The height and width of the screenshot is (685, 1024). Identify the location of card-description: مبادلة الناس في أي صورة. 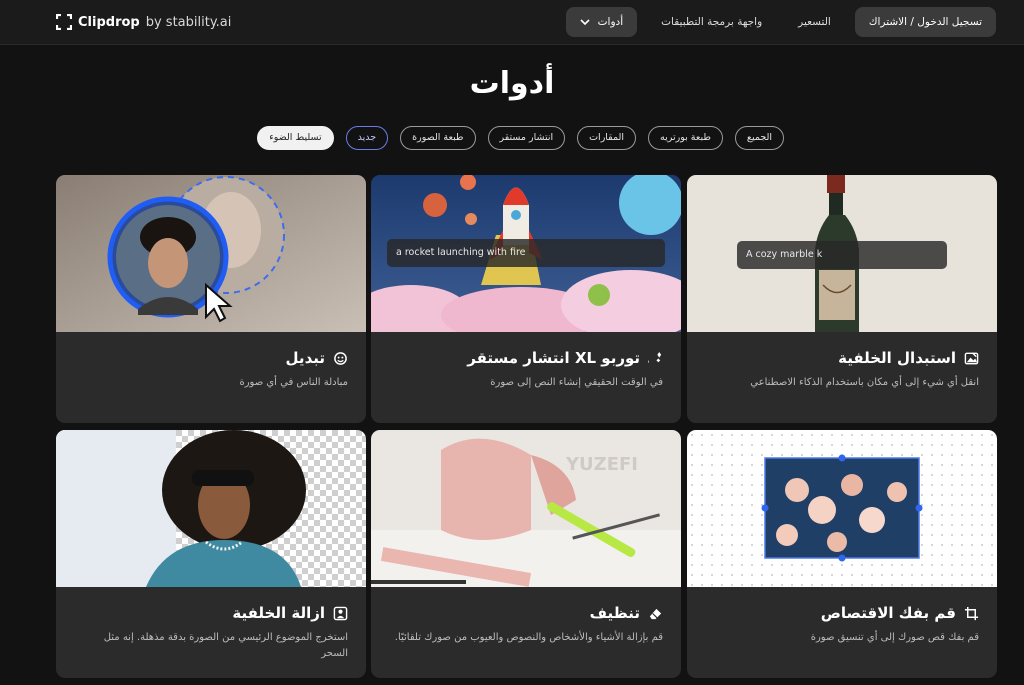
(293, 382).